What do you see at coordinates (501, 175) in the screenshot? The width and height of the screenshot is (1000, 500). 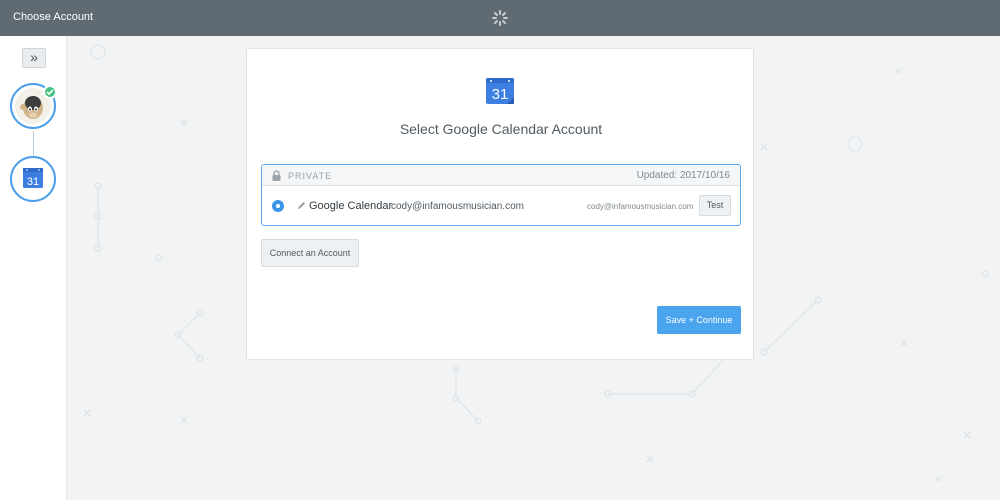 I see `account-group-header: PRIVATE Updated: 2017/10/16` at bounding box center [501, 175].